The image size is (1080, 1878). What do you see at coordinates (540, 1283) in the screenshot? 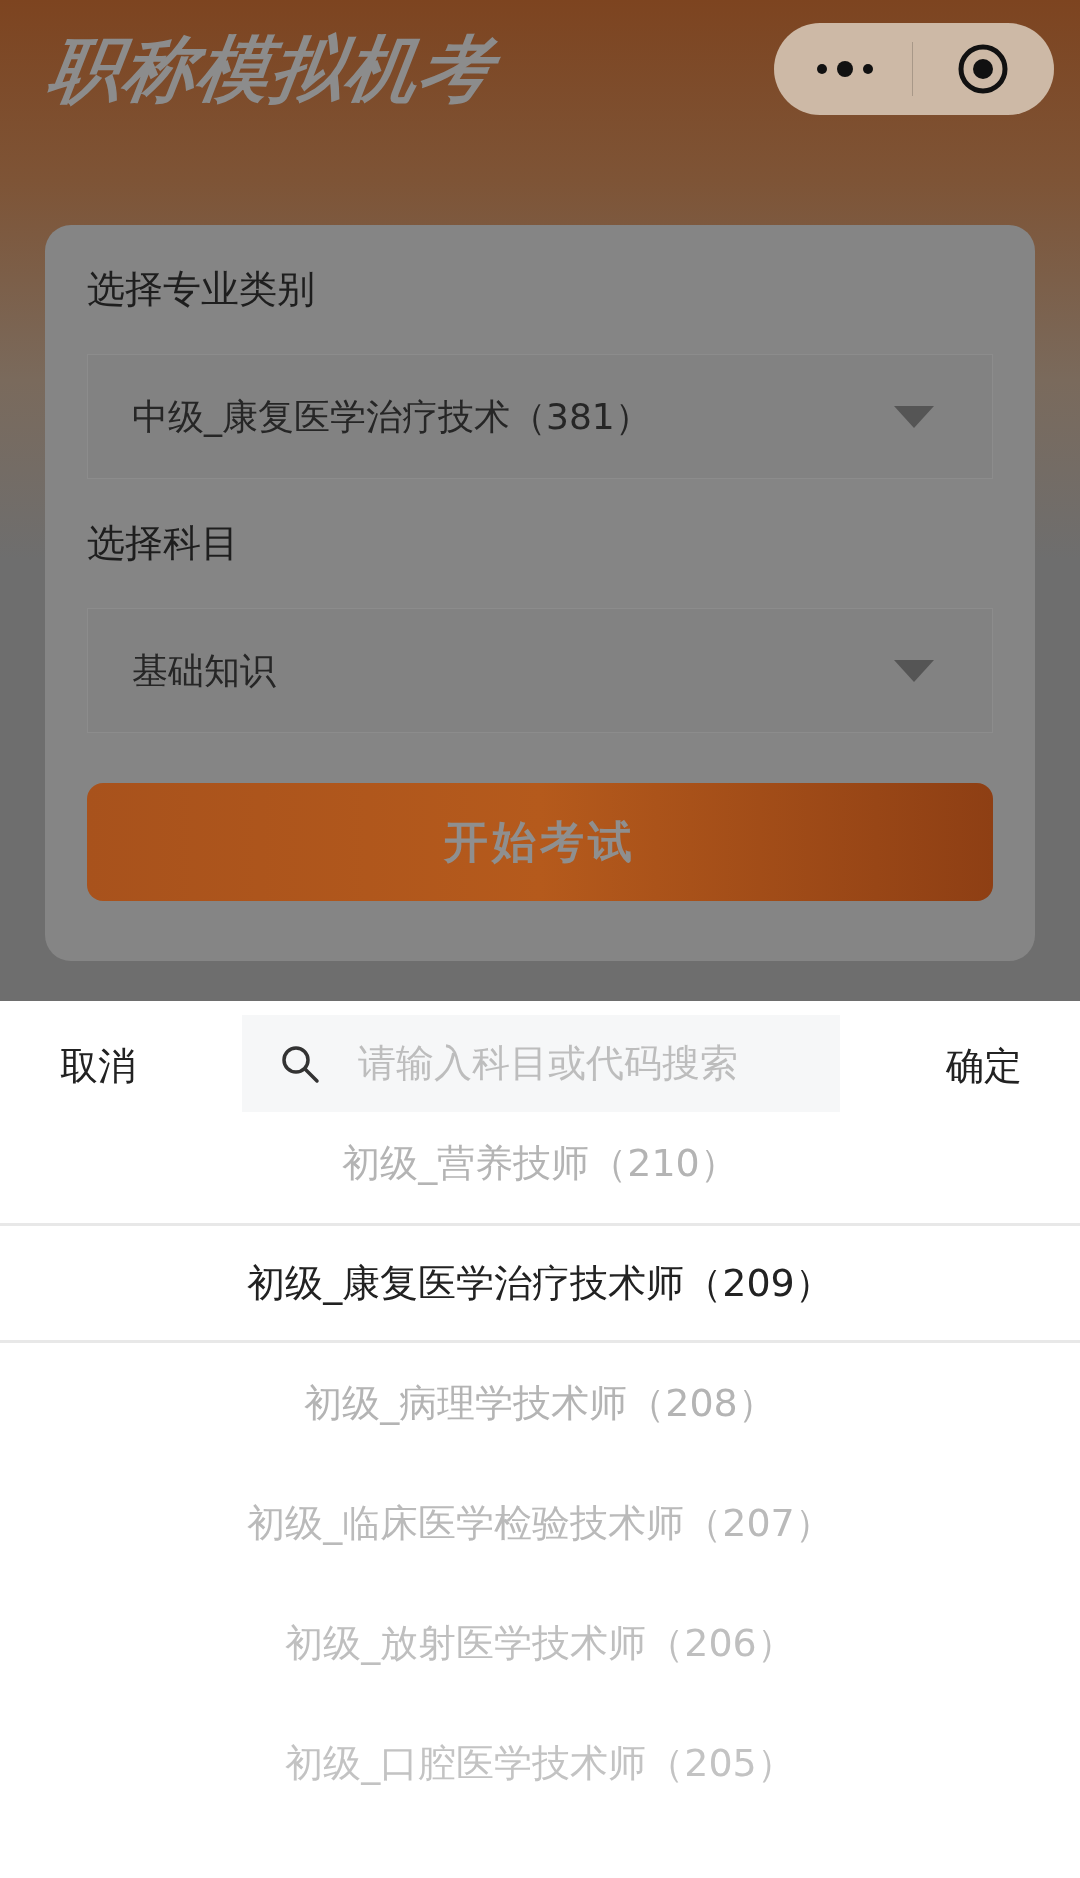
I see `picker-option: 初级_康复医学治疗技术师（209）` at bounding box center [540, 1283].